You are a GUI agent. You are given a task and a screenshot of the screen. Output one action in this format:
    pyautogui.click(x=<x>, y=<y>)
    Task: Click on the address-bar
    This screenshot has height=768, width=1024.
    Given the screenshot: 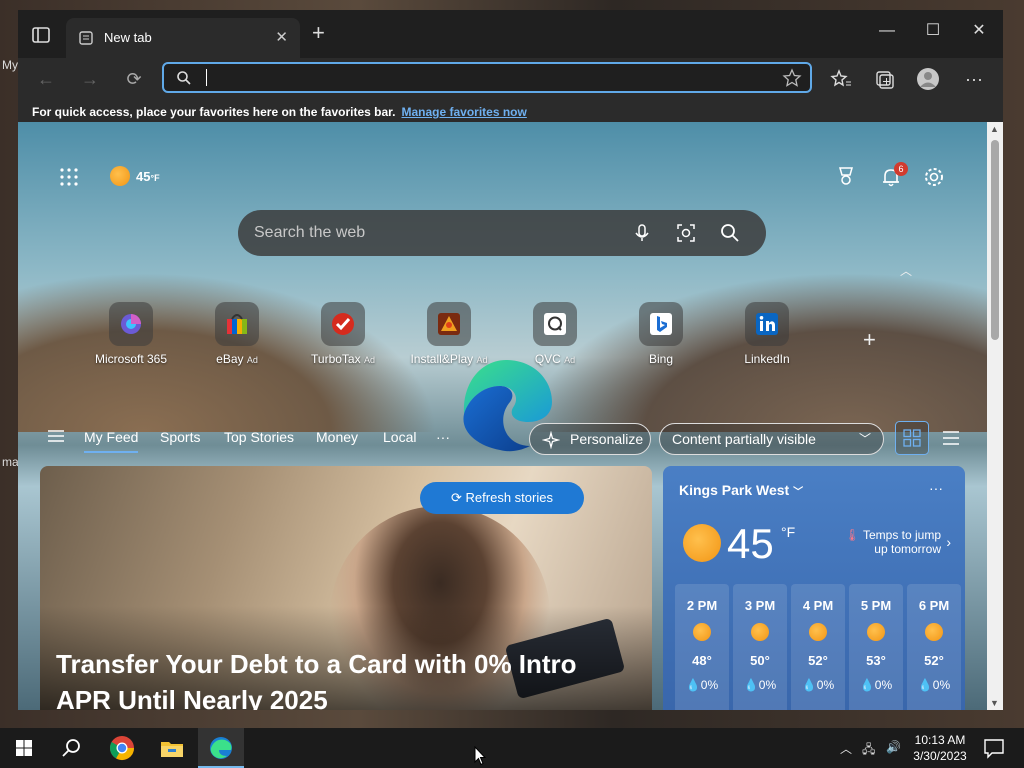 What is the action you would take?
    pyautogui.click(x=487, y=77)
    